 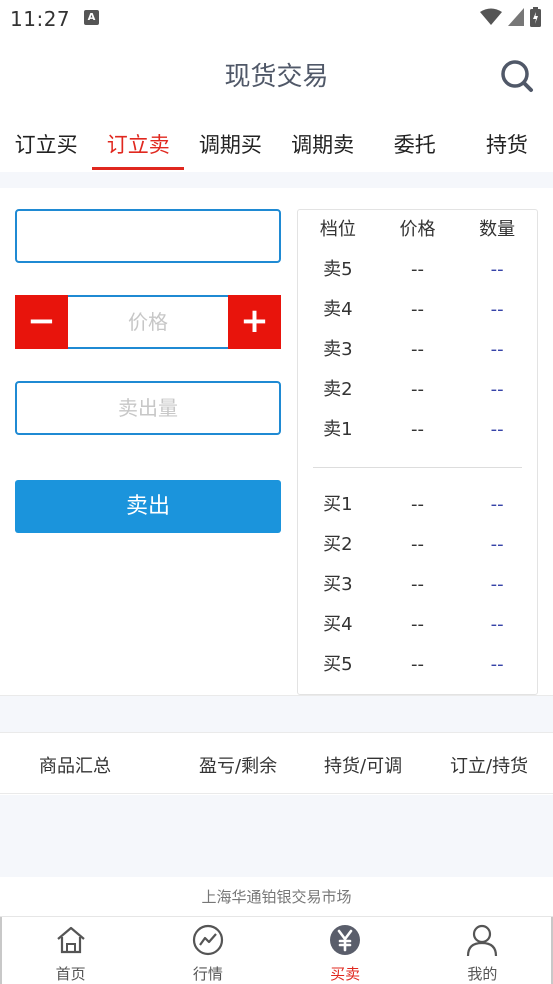 I want to click on battery-icon, so click(x=535, y=17).